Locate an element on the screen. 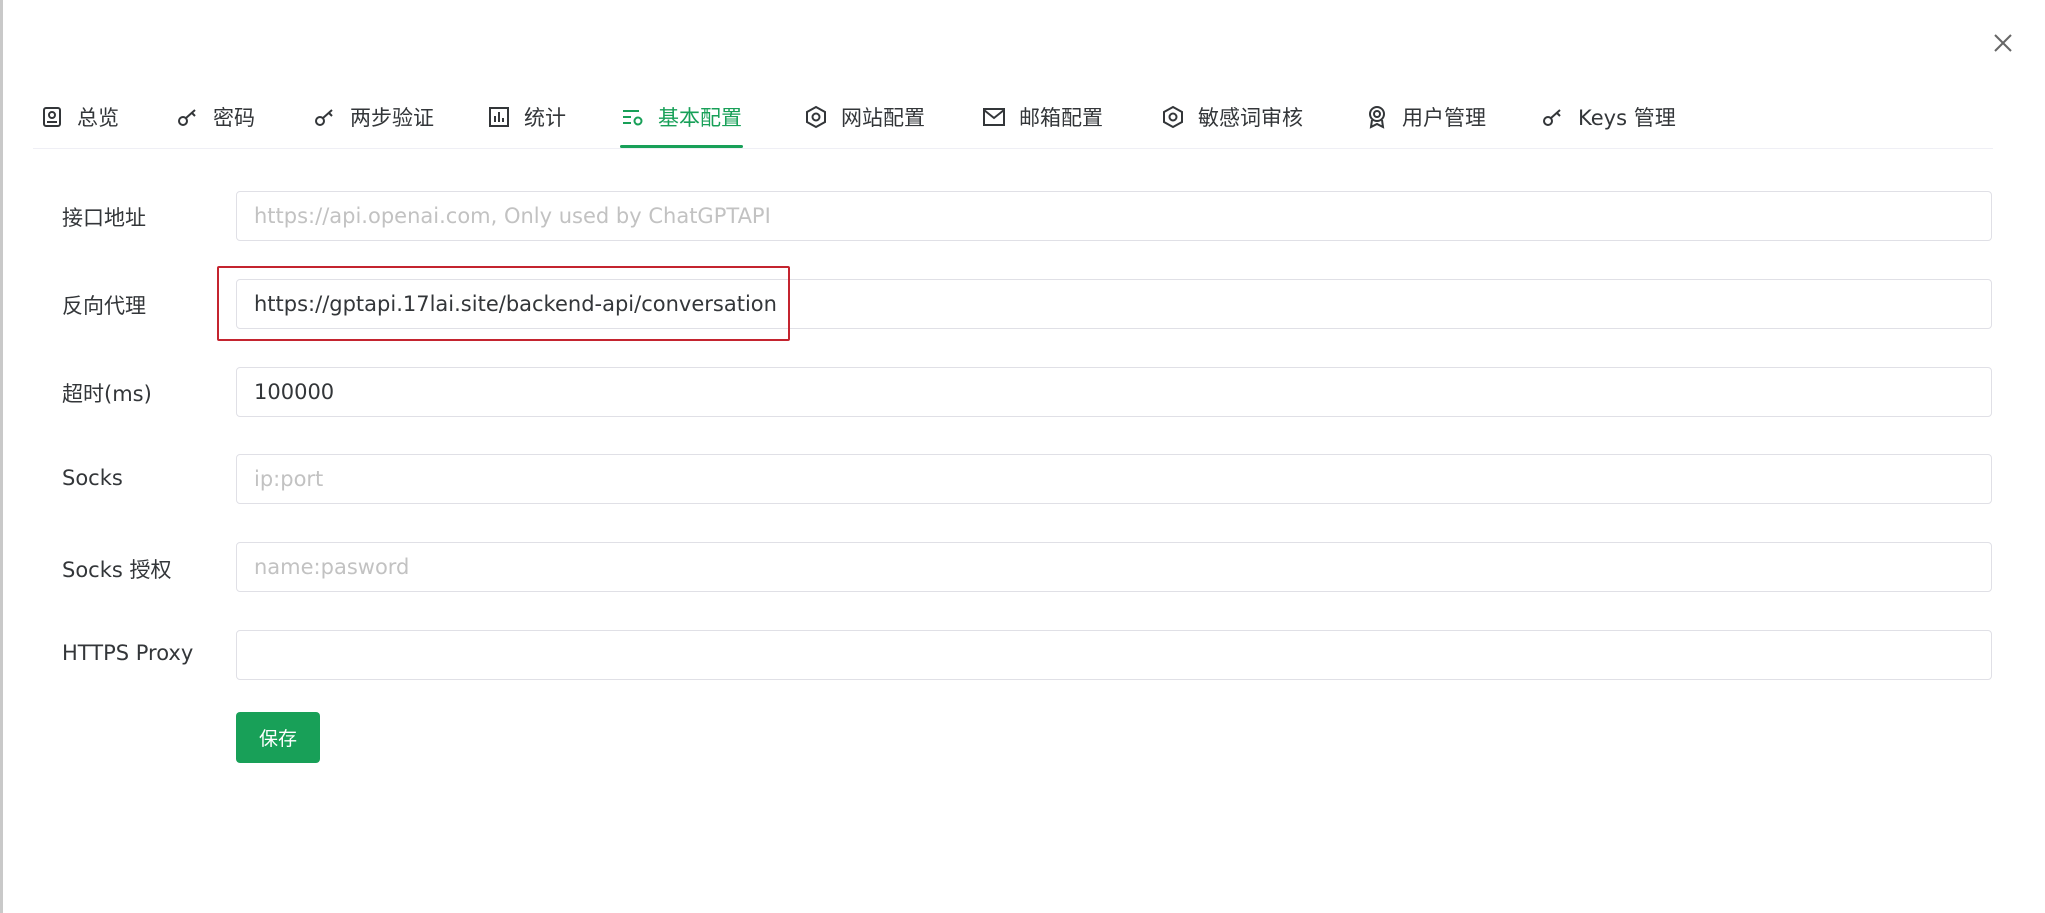  reverse-proxy-label: 反向代理 is located at coordinates (104, 306).